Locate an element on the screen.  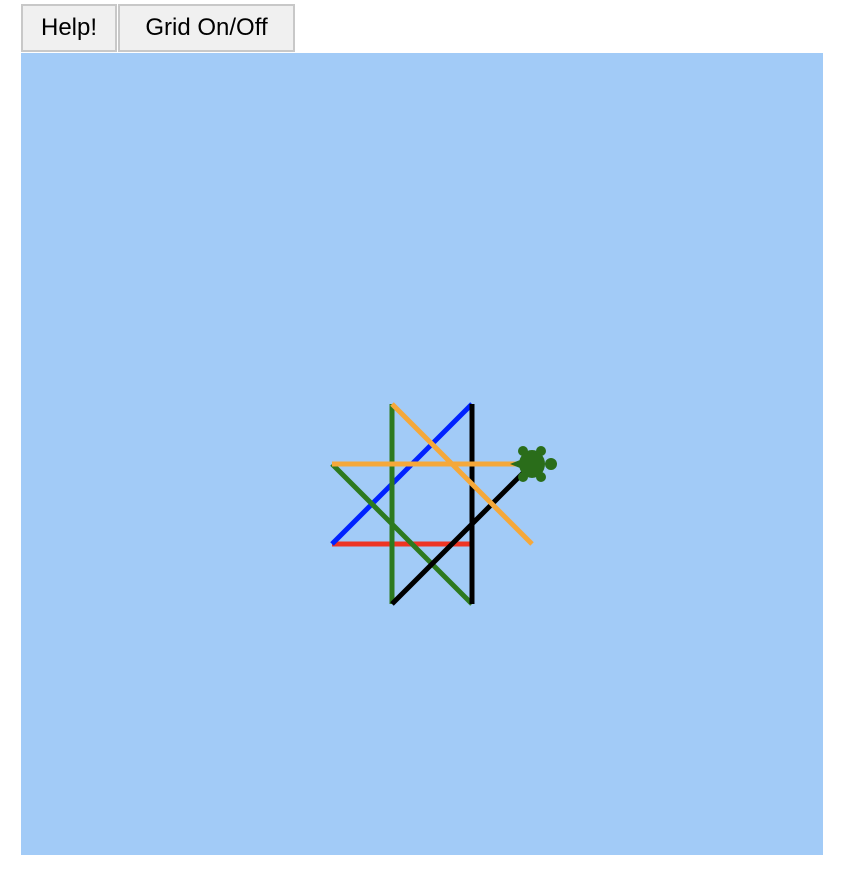
toolbar: Help! Grid On/Off is located at coordinates (158, 28).